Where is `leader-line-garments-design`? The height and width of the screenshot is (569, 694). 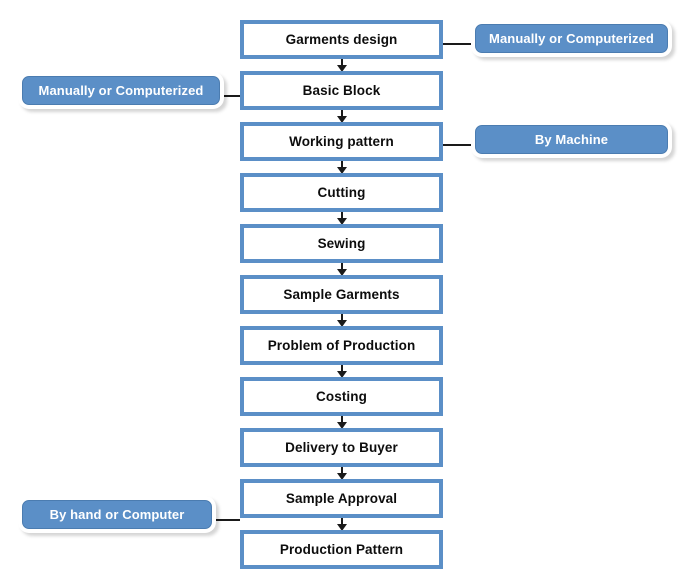
leader-line-garments-design is located at coordinates (459, 44).